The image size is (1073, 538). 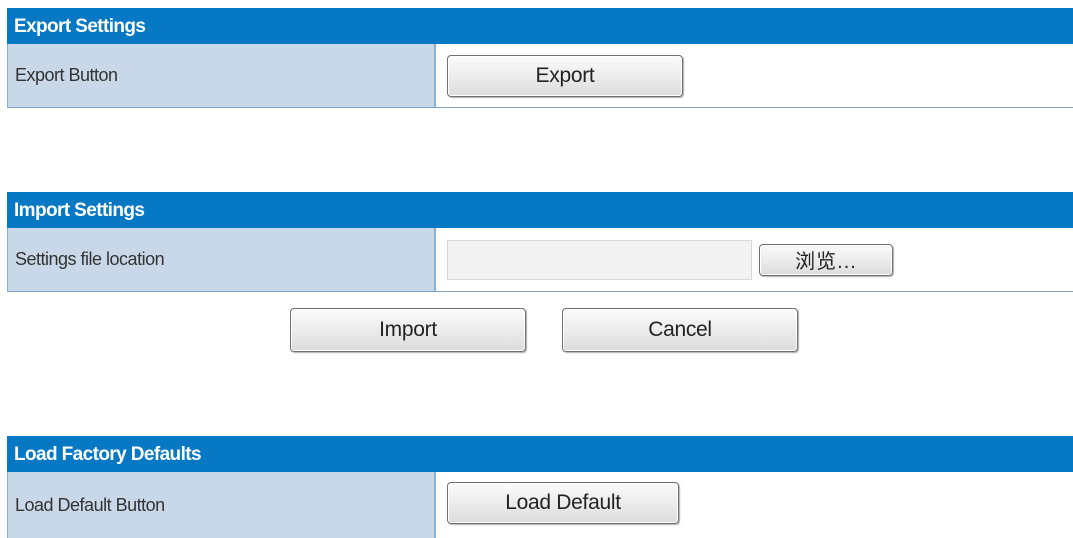 I want to click on export-button-label: Export Button, so click(x=221, y=75).